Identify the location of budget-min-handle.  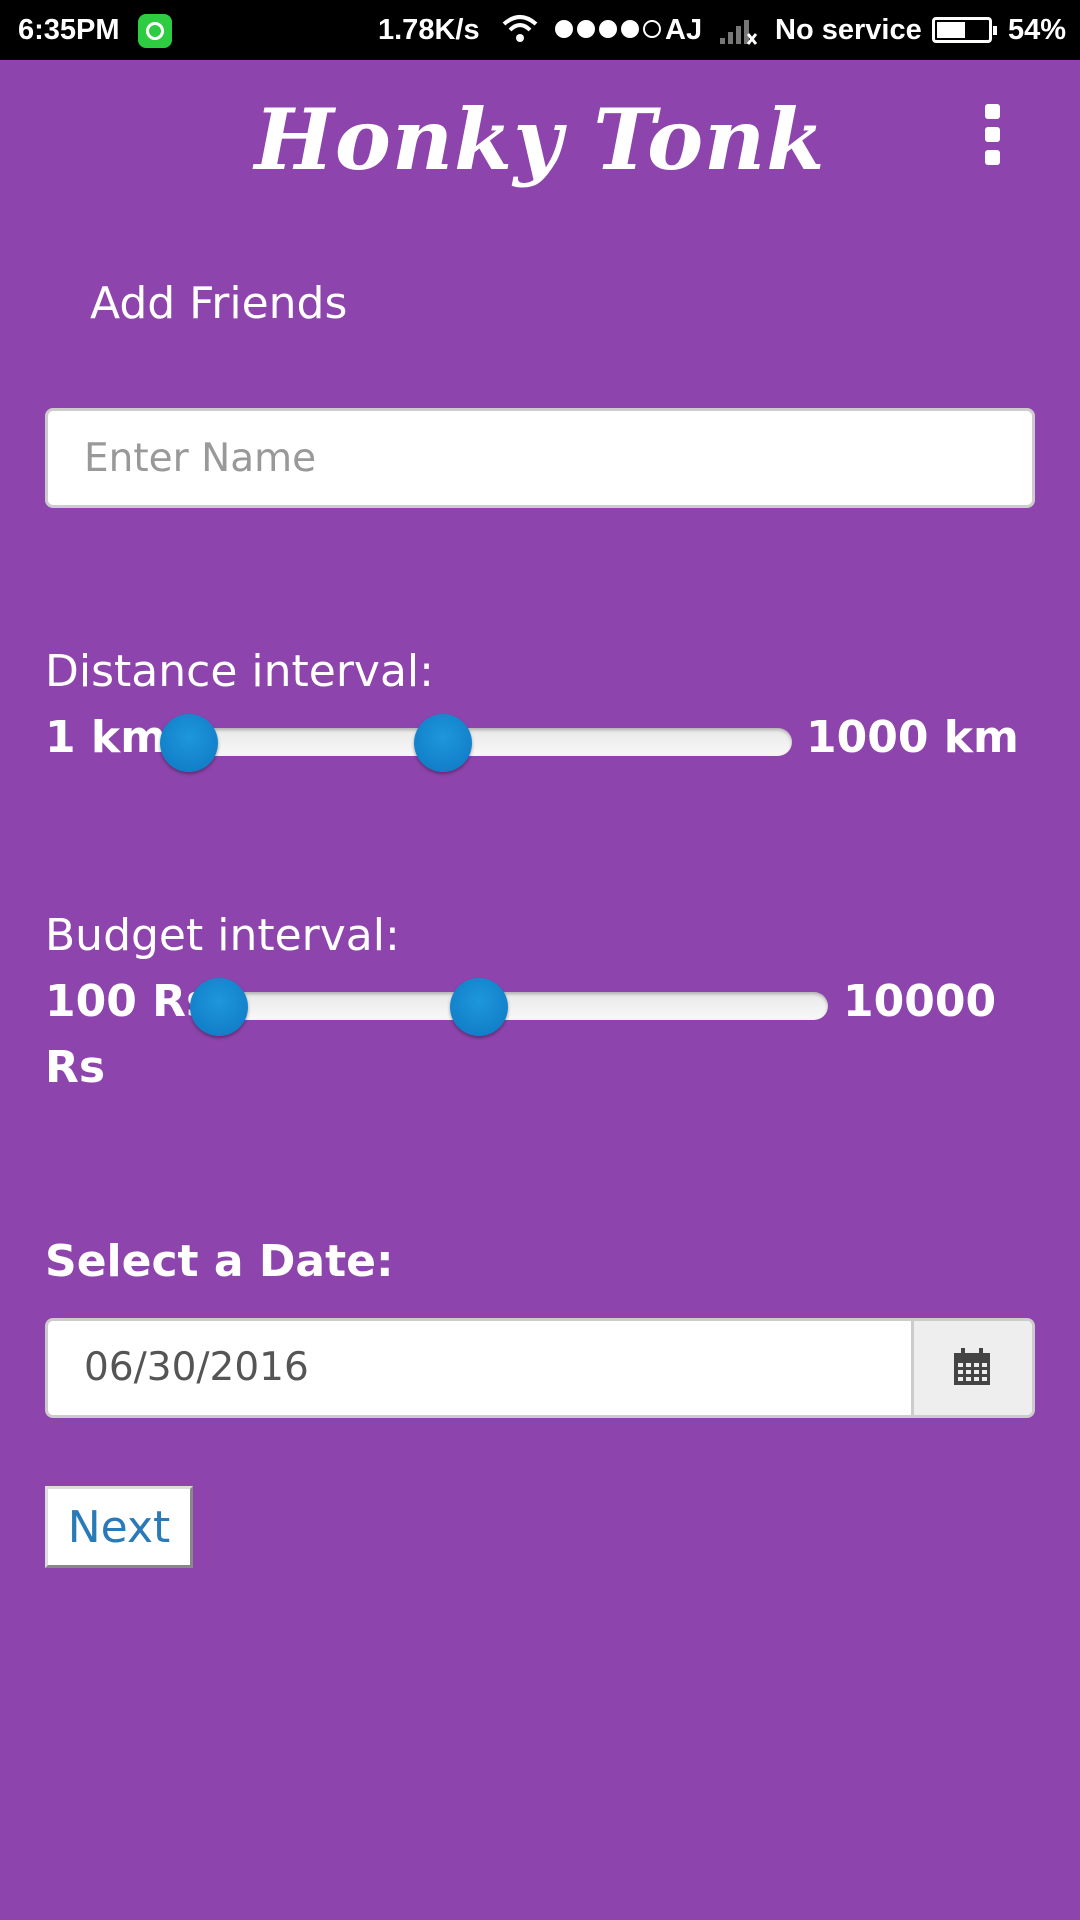
(219, 1007).